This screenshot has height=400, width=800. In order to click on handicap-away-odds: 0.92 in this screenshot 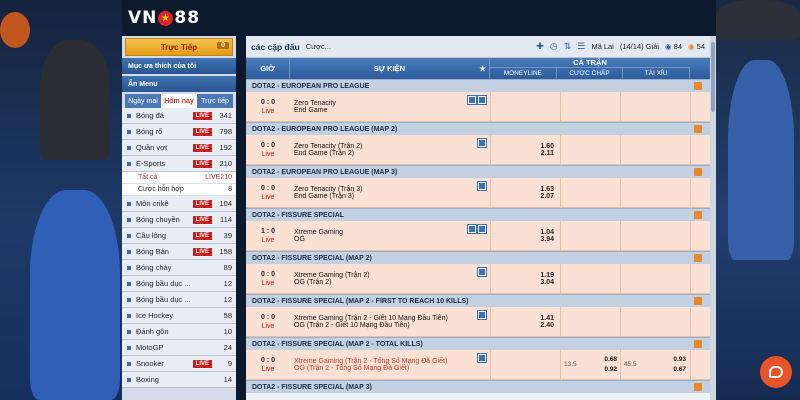, I will do `click(610, 369)`.